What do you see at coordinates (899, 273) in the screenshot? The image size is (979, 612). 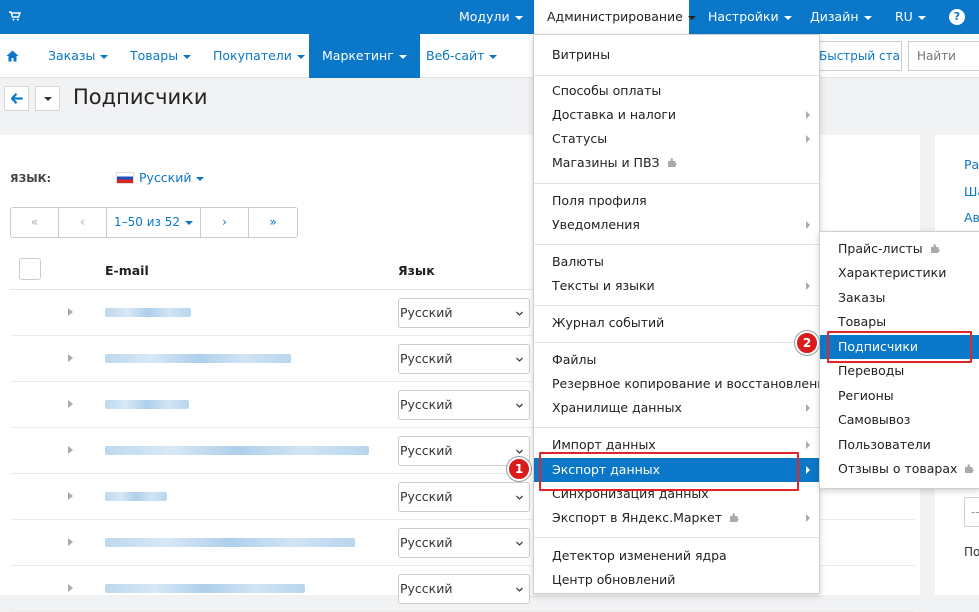 I see `submenu-item-features: Характеристики` at bounding box center [899, 273].